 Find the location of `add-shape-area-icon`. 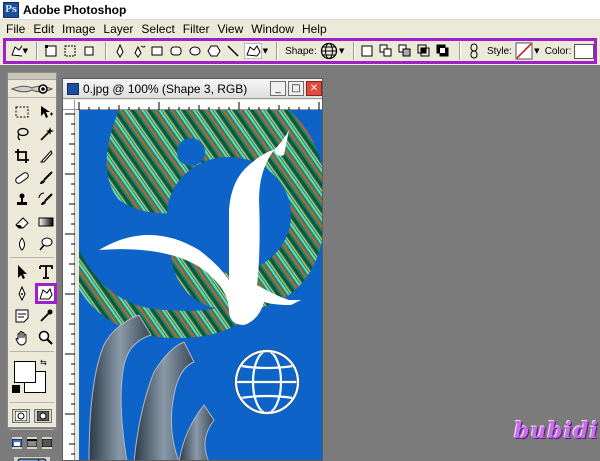

add-shape-area-icon is located at coordinates (385, 50).